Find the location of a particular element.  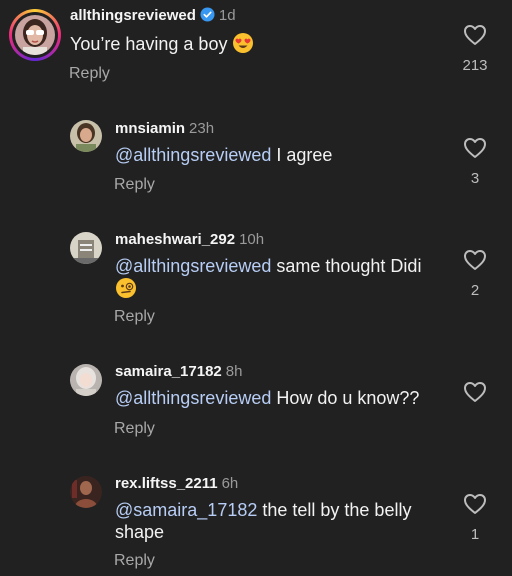

mention-link: @samaira_17182 is located at coordinates (186, 510).